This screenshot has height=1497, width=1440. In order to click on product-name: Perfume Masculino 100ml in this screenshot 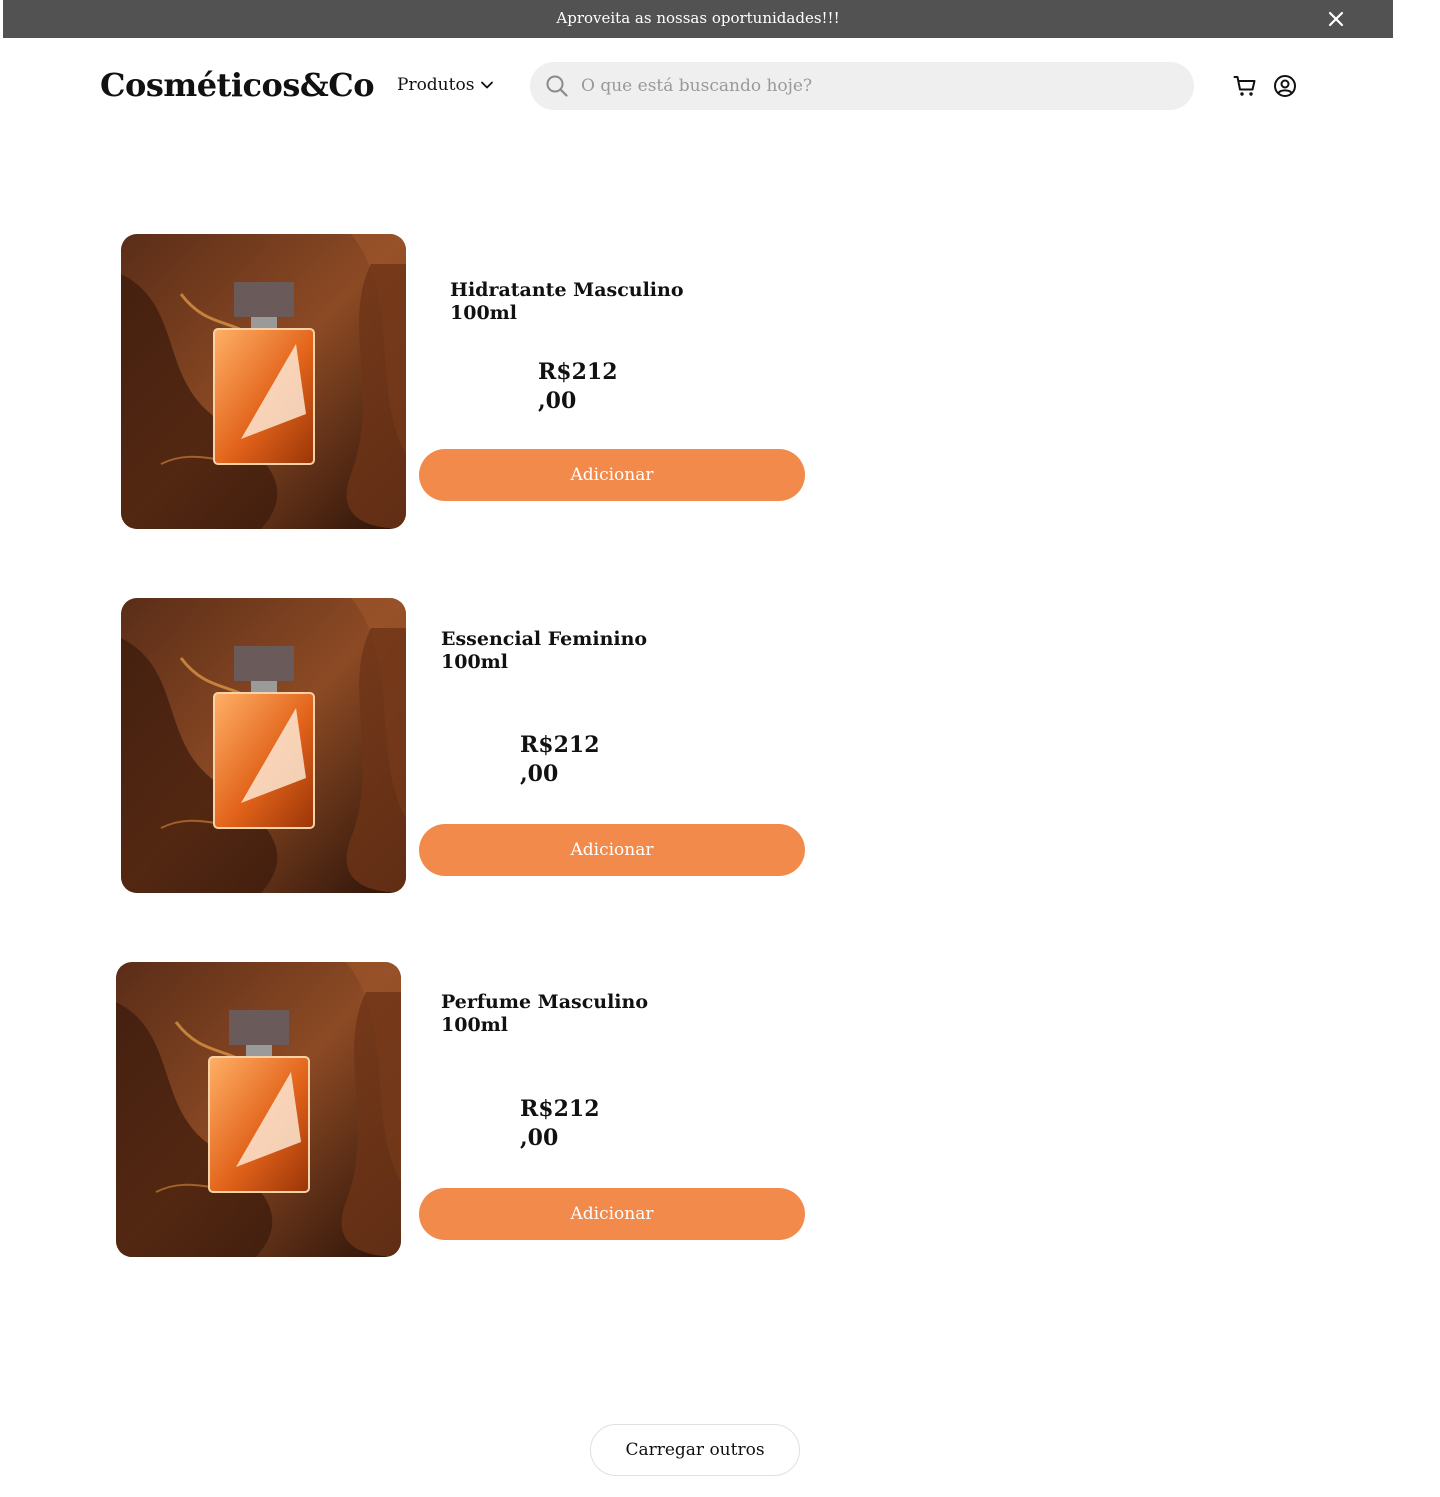, I will do `click(571, 1014)`.